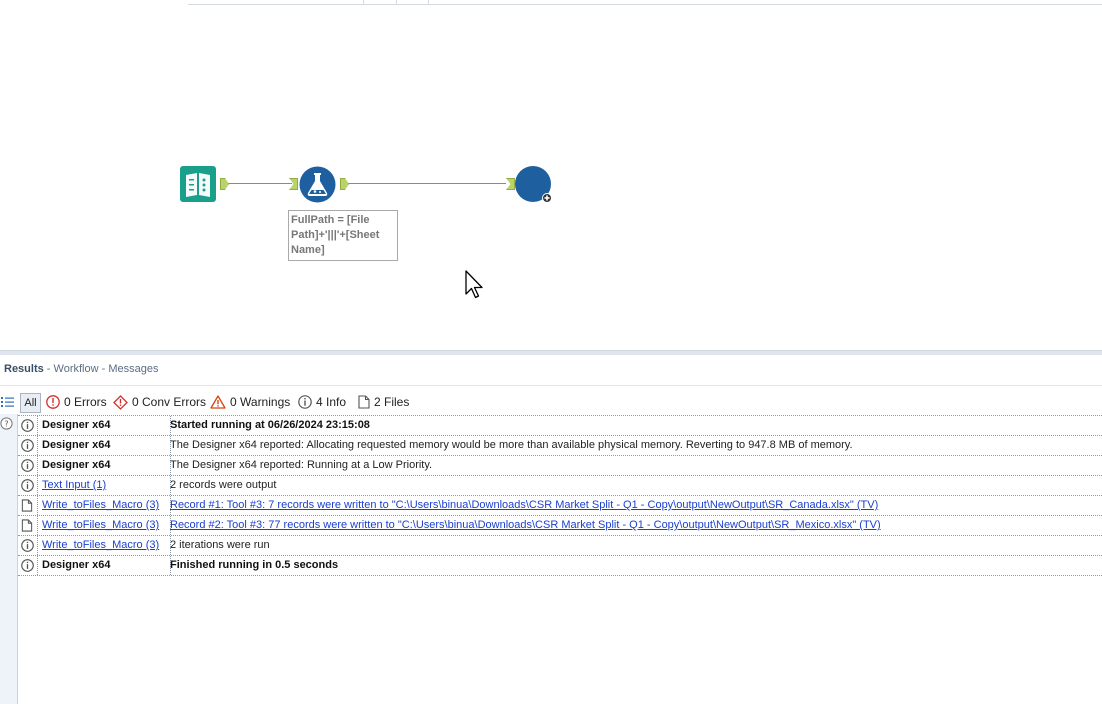 Image resolution: width=1102 pixels, height=704 pixels. Describe the element at coordinates (551, 385) in the screenshot. I see `divider` at that location.